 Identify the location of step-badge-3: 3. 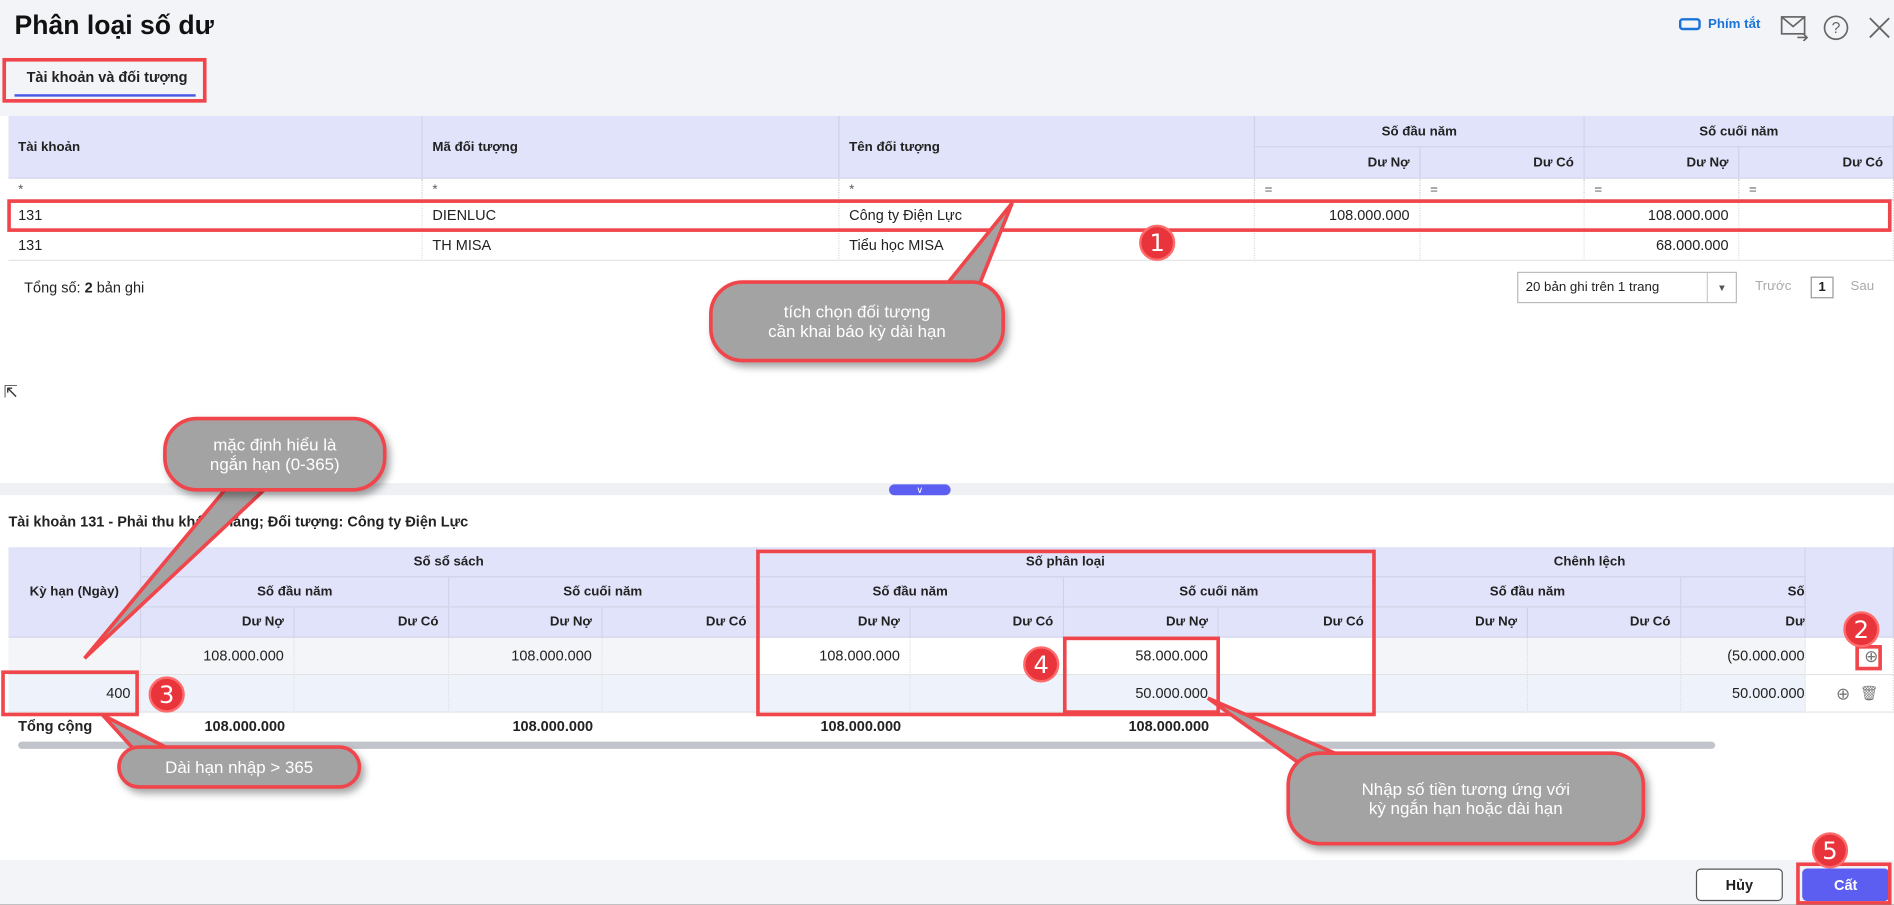
(166, 694).